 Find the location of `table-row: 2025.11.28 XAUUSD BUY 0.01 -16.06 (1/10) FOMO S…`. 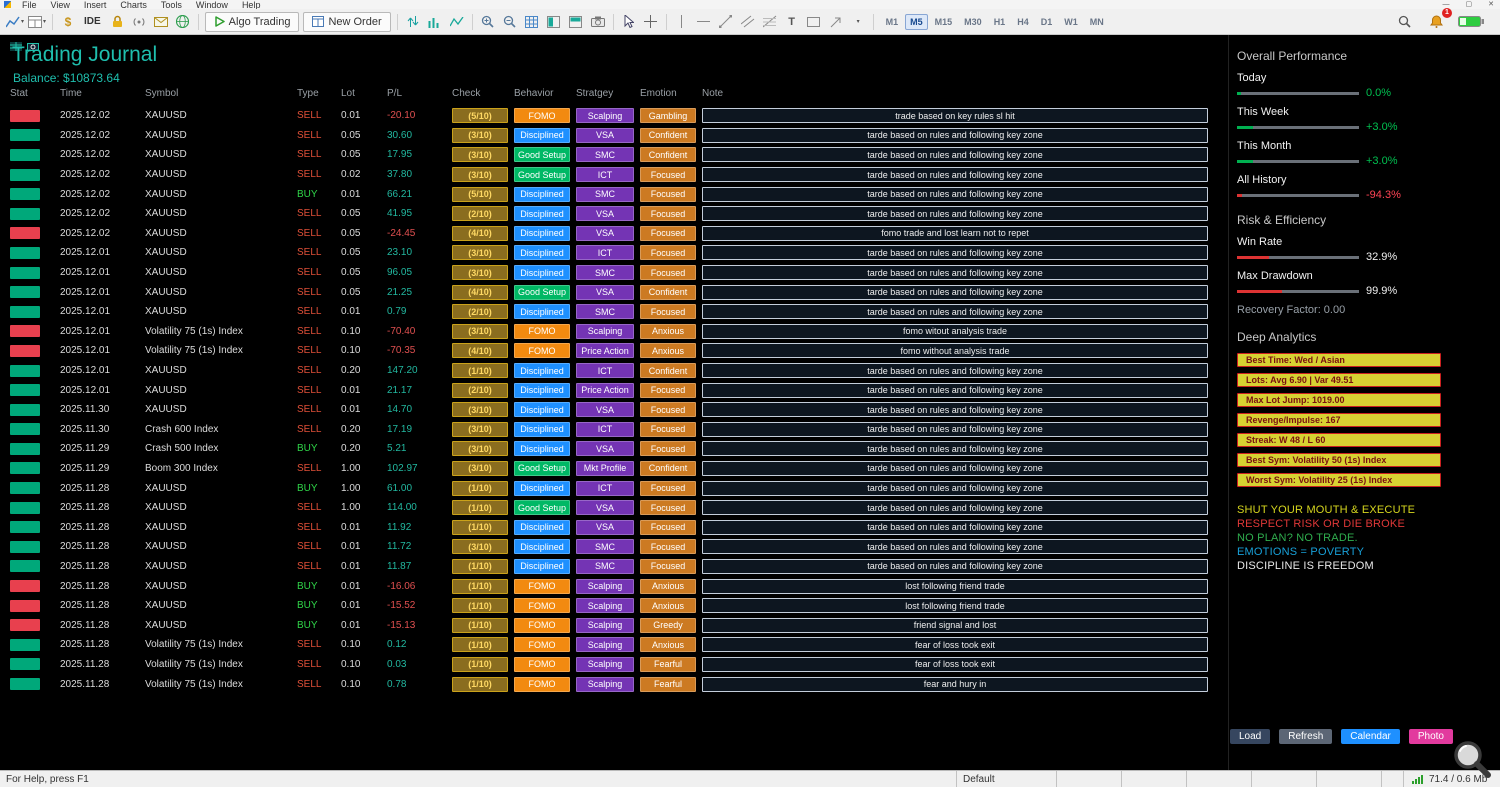

table-row: 2025.11.28 XAUUSD BUY 0.01 -16.06 (1/10) FOMO S… is located at coordinates (605, 586).